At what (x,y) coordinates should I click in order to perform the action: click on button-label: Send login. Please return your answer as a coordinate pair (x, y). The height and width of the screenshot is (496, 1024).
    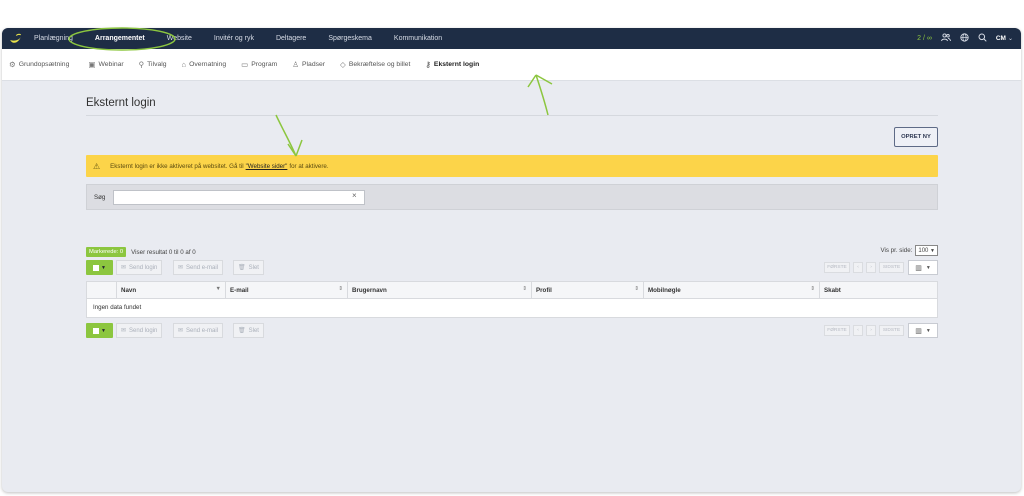
    Looking at the image, I should click on (143, 330).